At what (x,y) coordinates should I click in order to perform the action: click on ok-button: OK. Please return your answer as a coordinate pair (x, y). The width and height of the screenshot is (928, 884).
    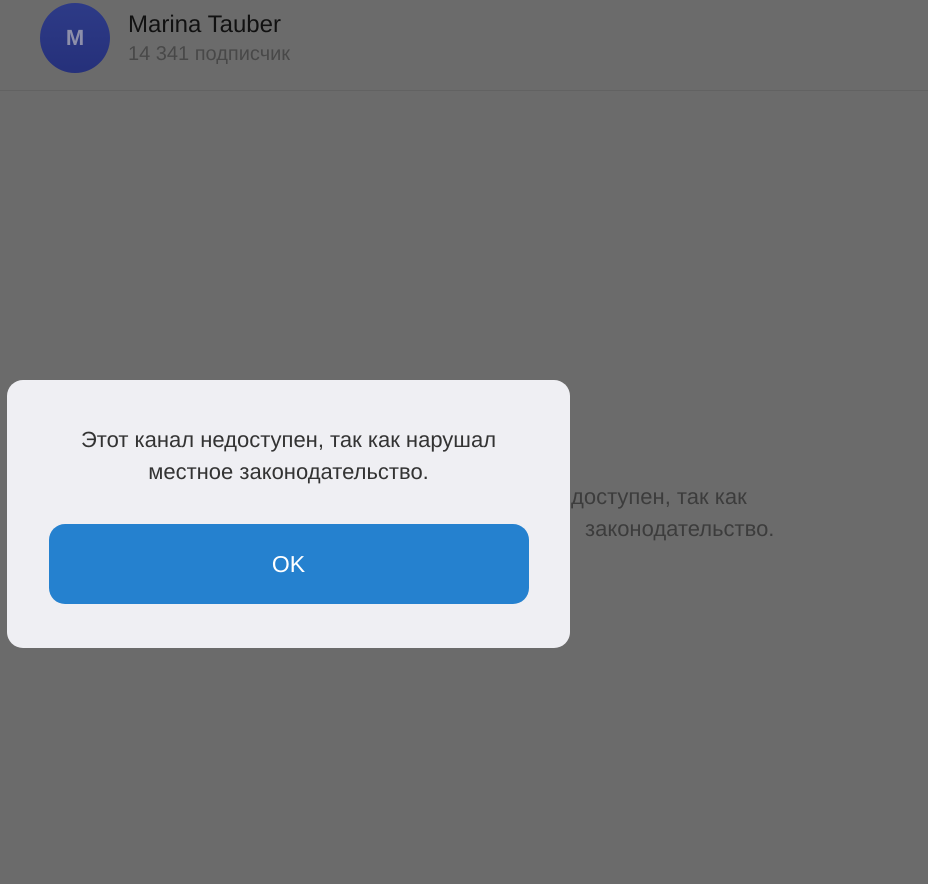
    Looking at the image, I should click on (288, 564).